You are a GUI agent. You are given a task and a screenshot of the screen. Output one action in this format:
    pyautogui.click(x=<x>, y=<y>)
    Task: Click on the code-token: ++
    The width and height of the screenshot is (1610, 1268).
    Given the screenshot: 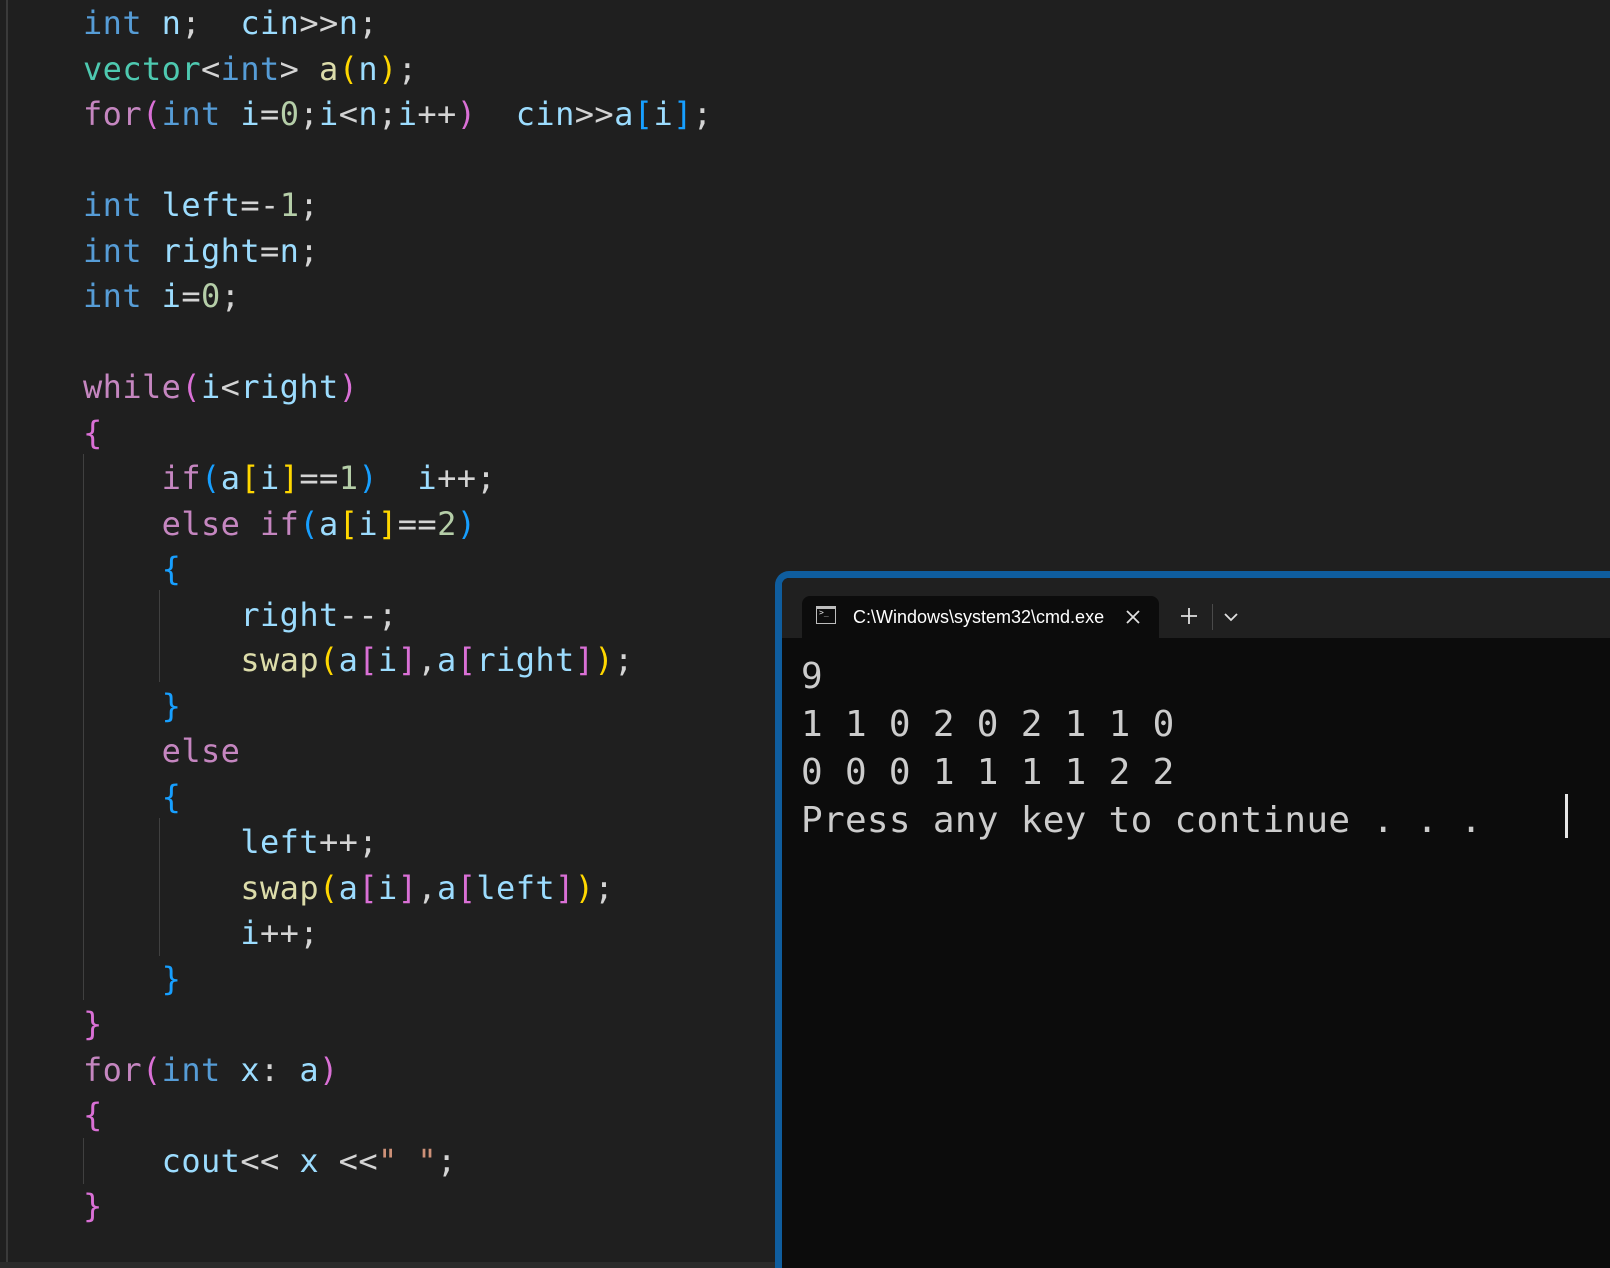 What is the action you would take?
    pyautogui.click(x=437, y=114)
    